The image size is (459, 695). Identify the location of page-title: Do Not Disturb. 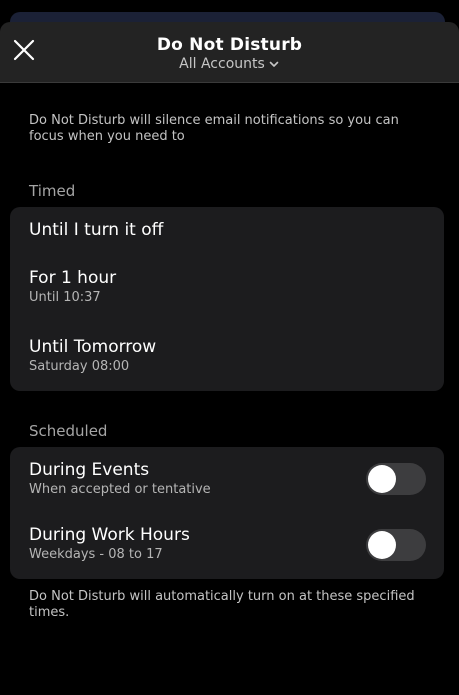
(229, 45).